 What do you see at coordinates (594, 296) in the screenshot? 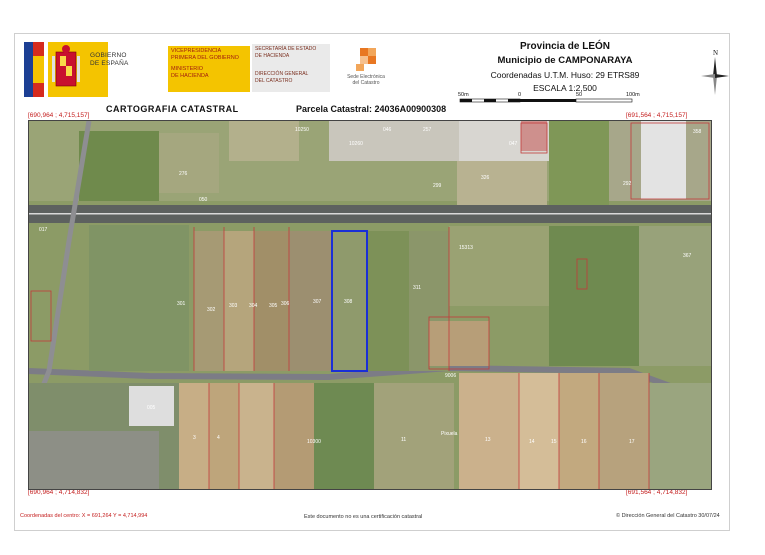
I see `orchard` at bounding box center [594, 296].